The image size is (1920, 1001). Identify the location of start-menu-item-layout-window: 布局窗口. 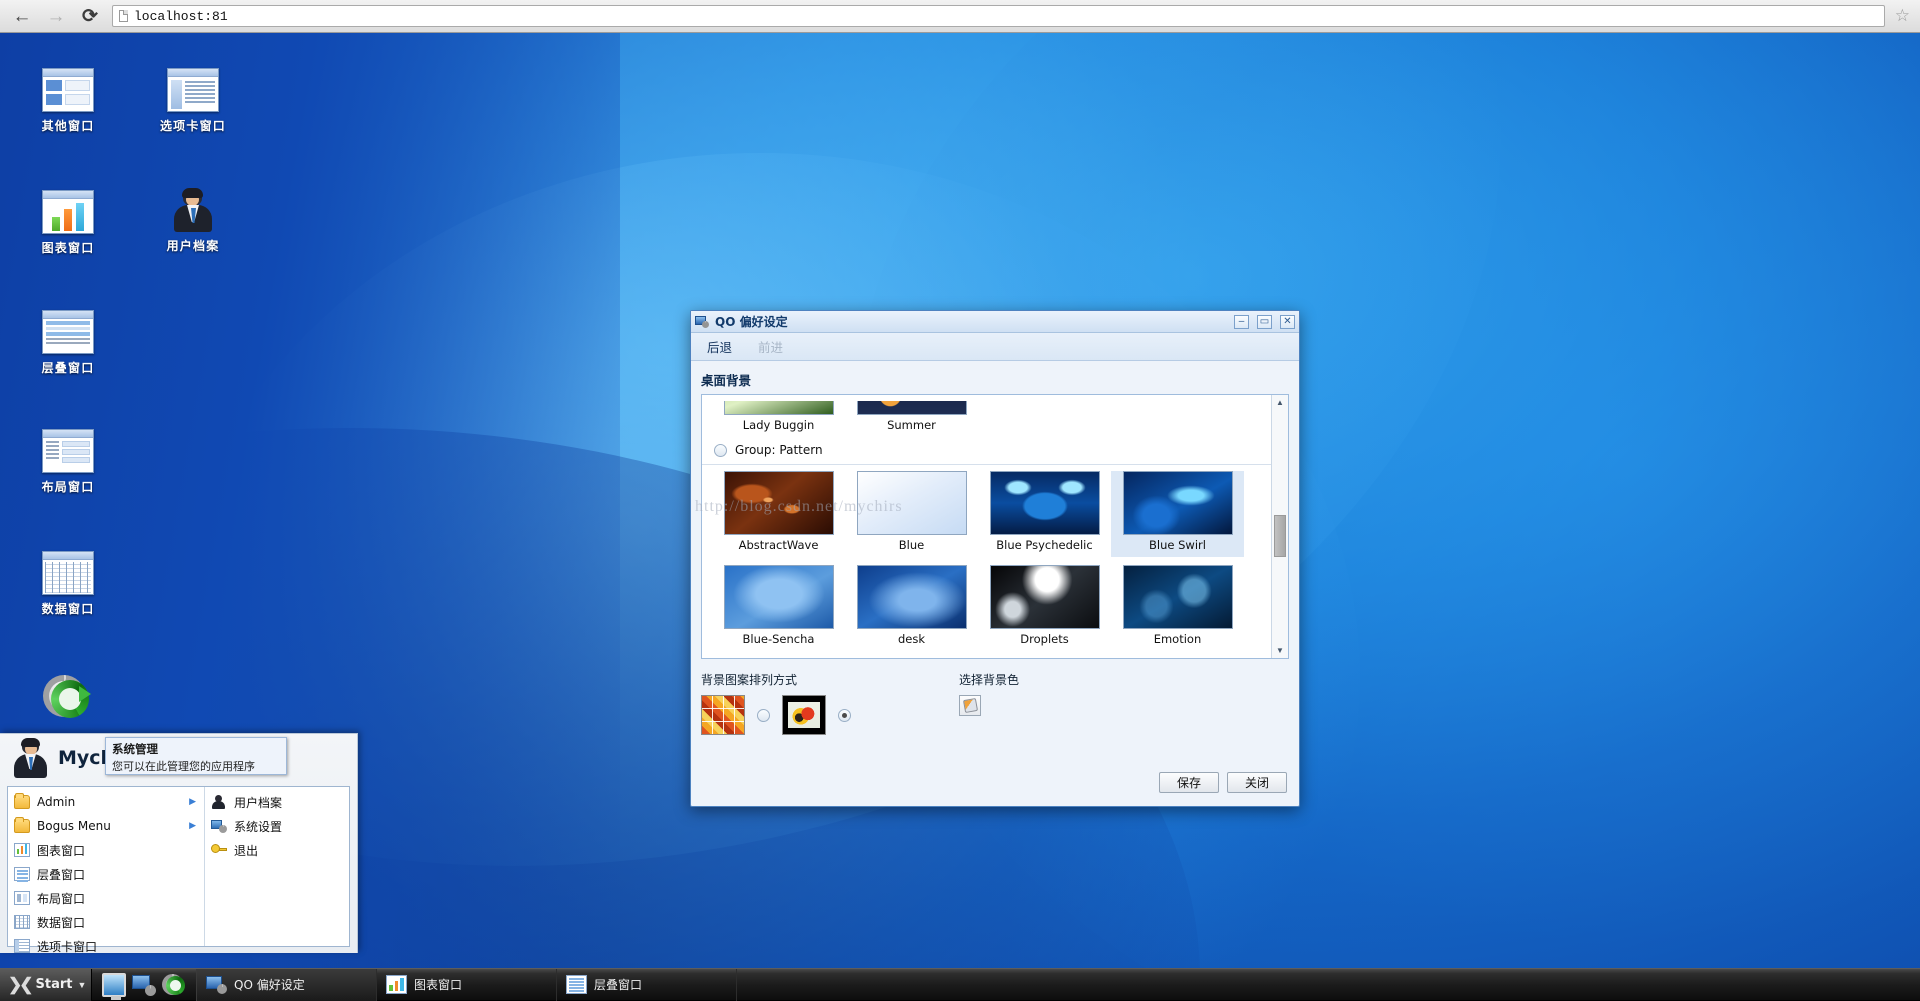
(106, 898).